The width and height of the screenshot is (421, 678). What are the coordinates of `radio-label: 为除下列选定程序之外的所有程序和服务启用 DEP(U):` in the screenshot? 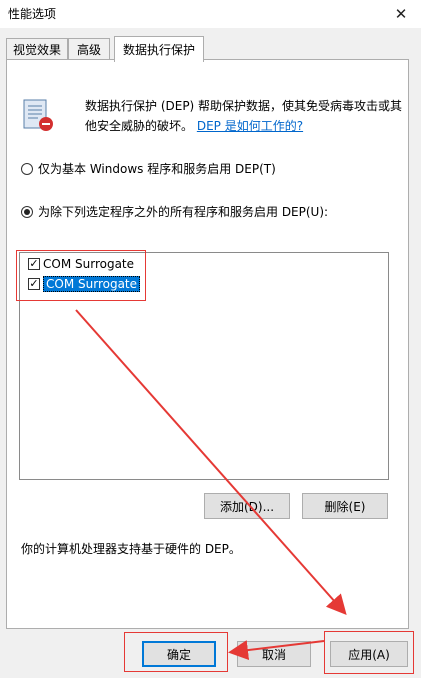 It's located at (183, 212).